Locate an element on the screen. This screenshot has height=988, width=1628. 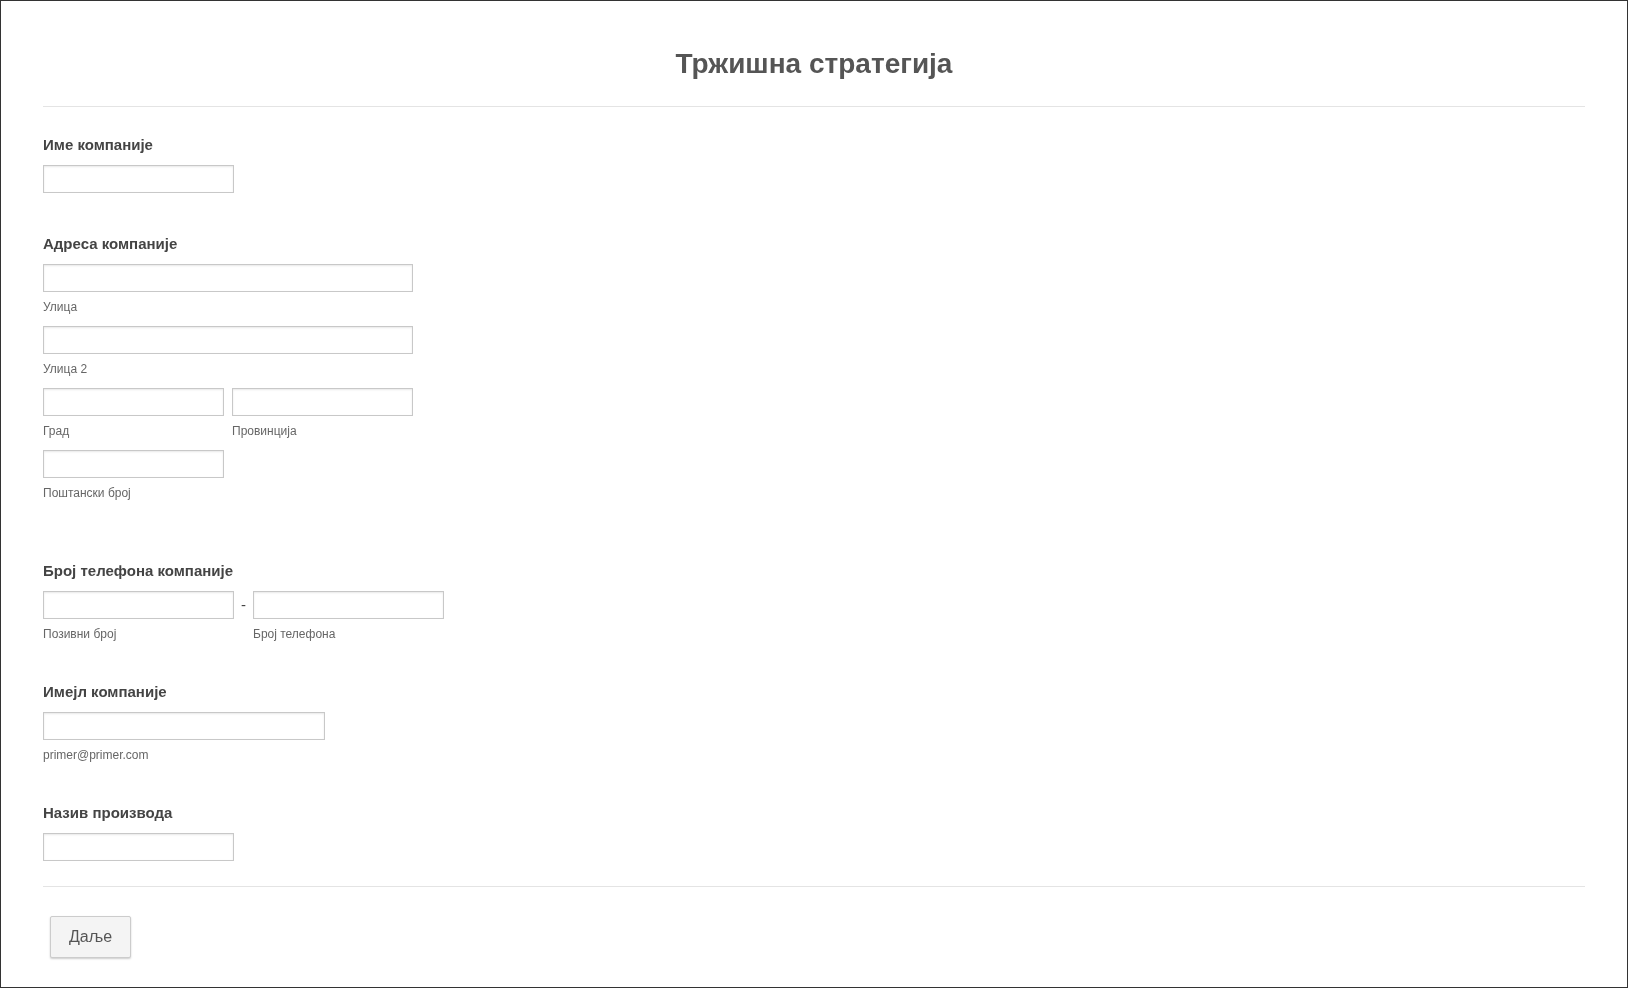
next-button: Даље is located at coordinates (90, 937).